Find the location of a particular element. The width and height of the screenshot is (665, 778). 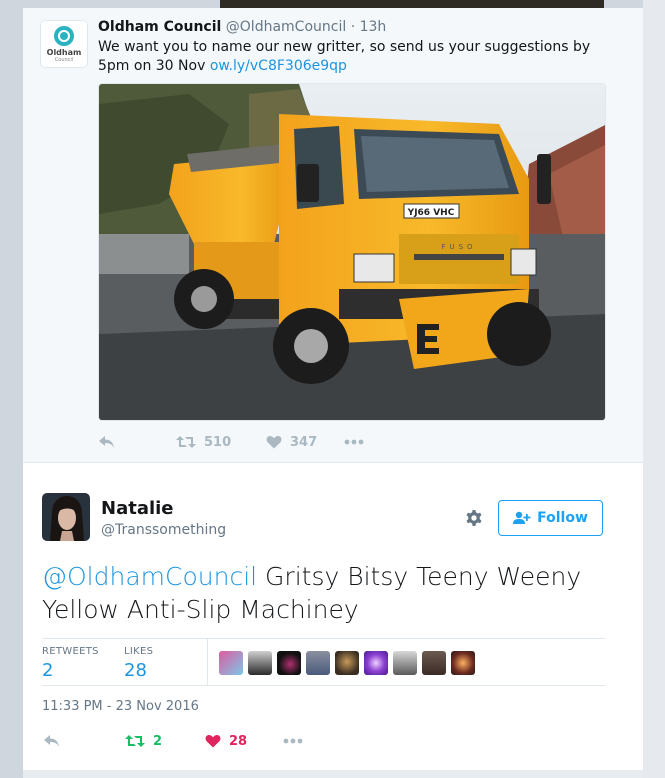

likes-stat-value: 28 is located at coordinates (135, 670).